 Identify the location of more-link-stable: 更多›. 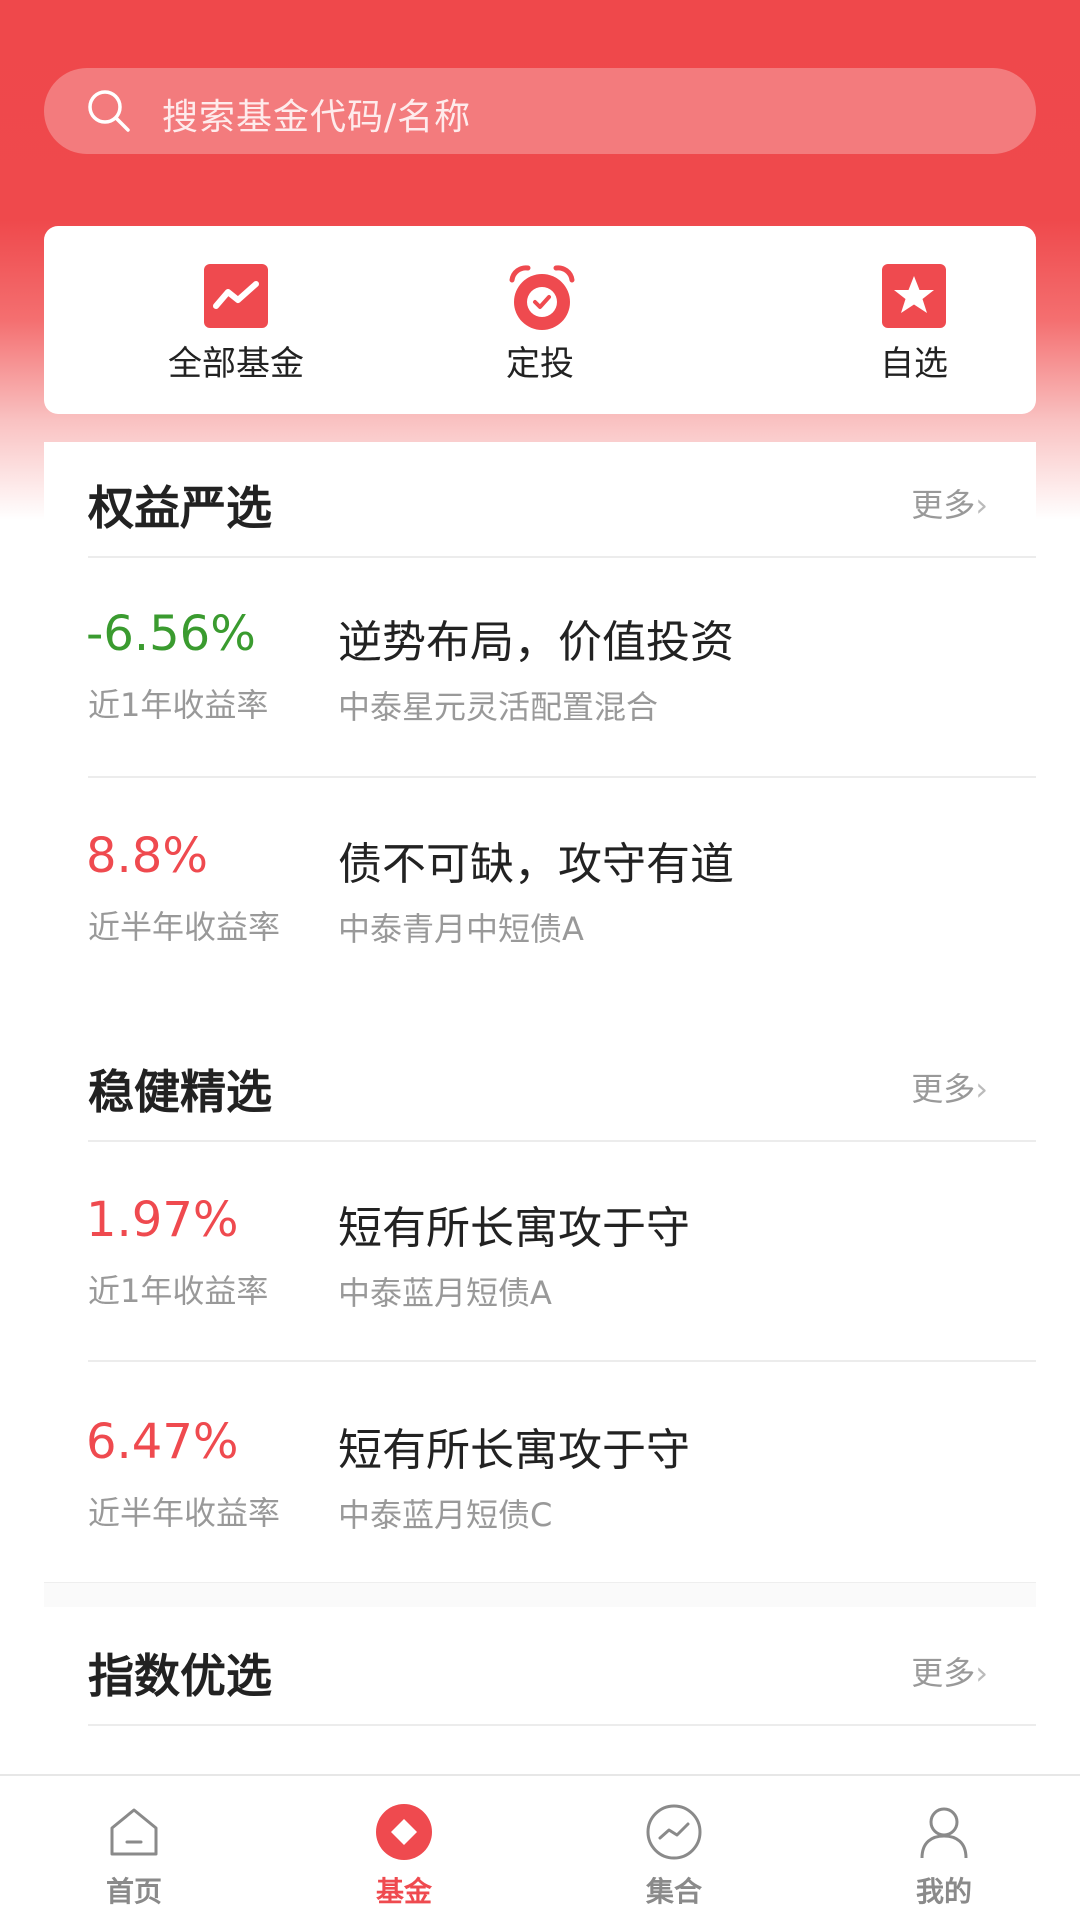
(949, 1087).